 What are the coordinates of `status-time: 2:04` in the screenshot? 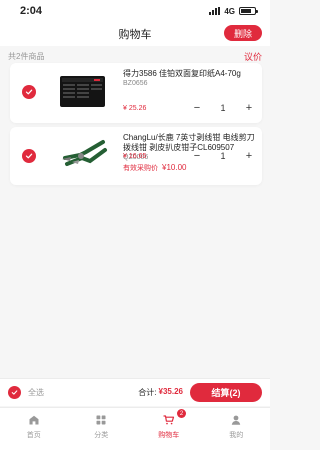 It's located at (31, 11).